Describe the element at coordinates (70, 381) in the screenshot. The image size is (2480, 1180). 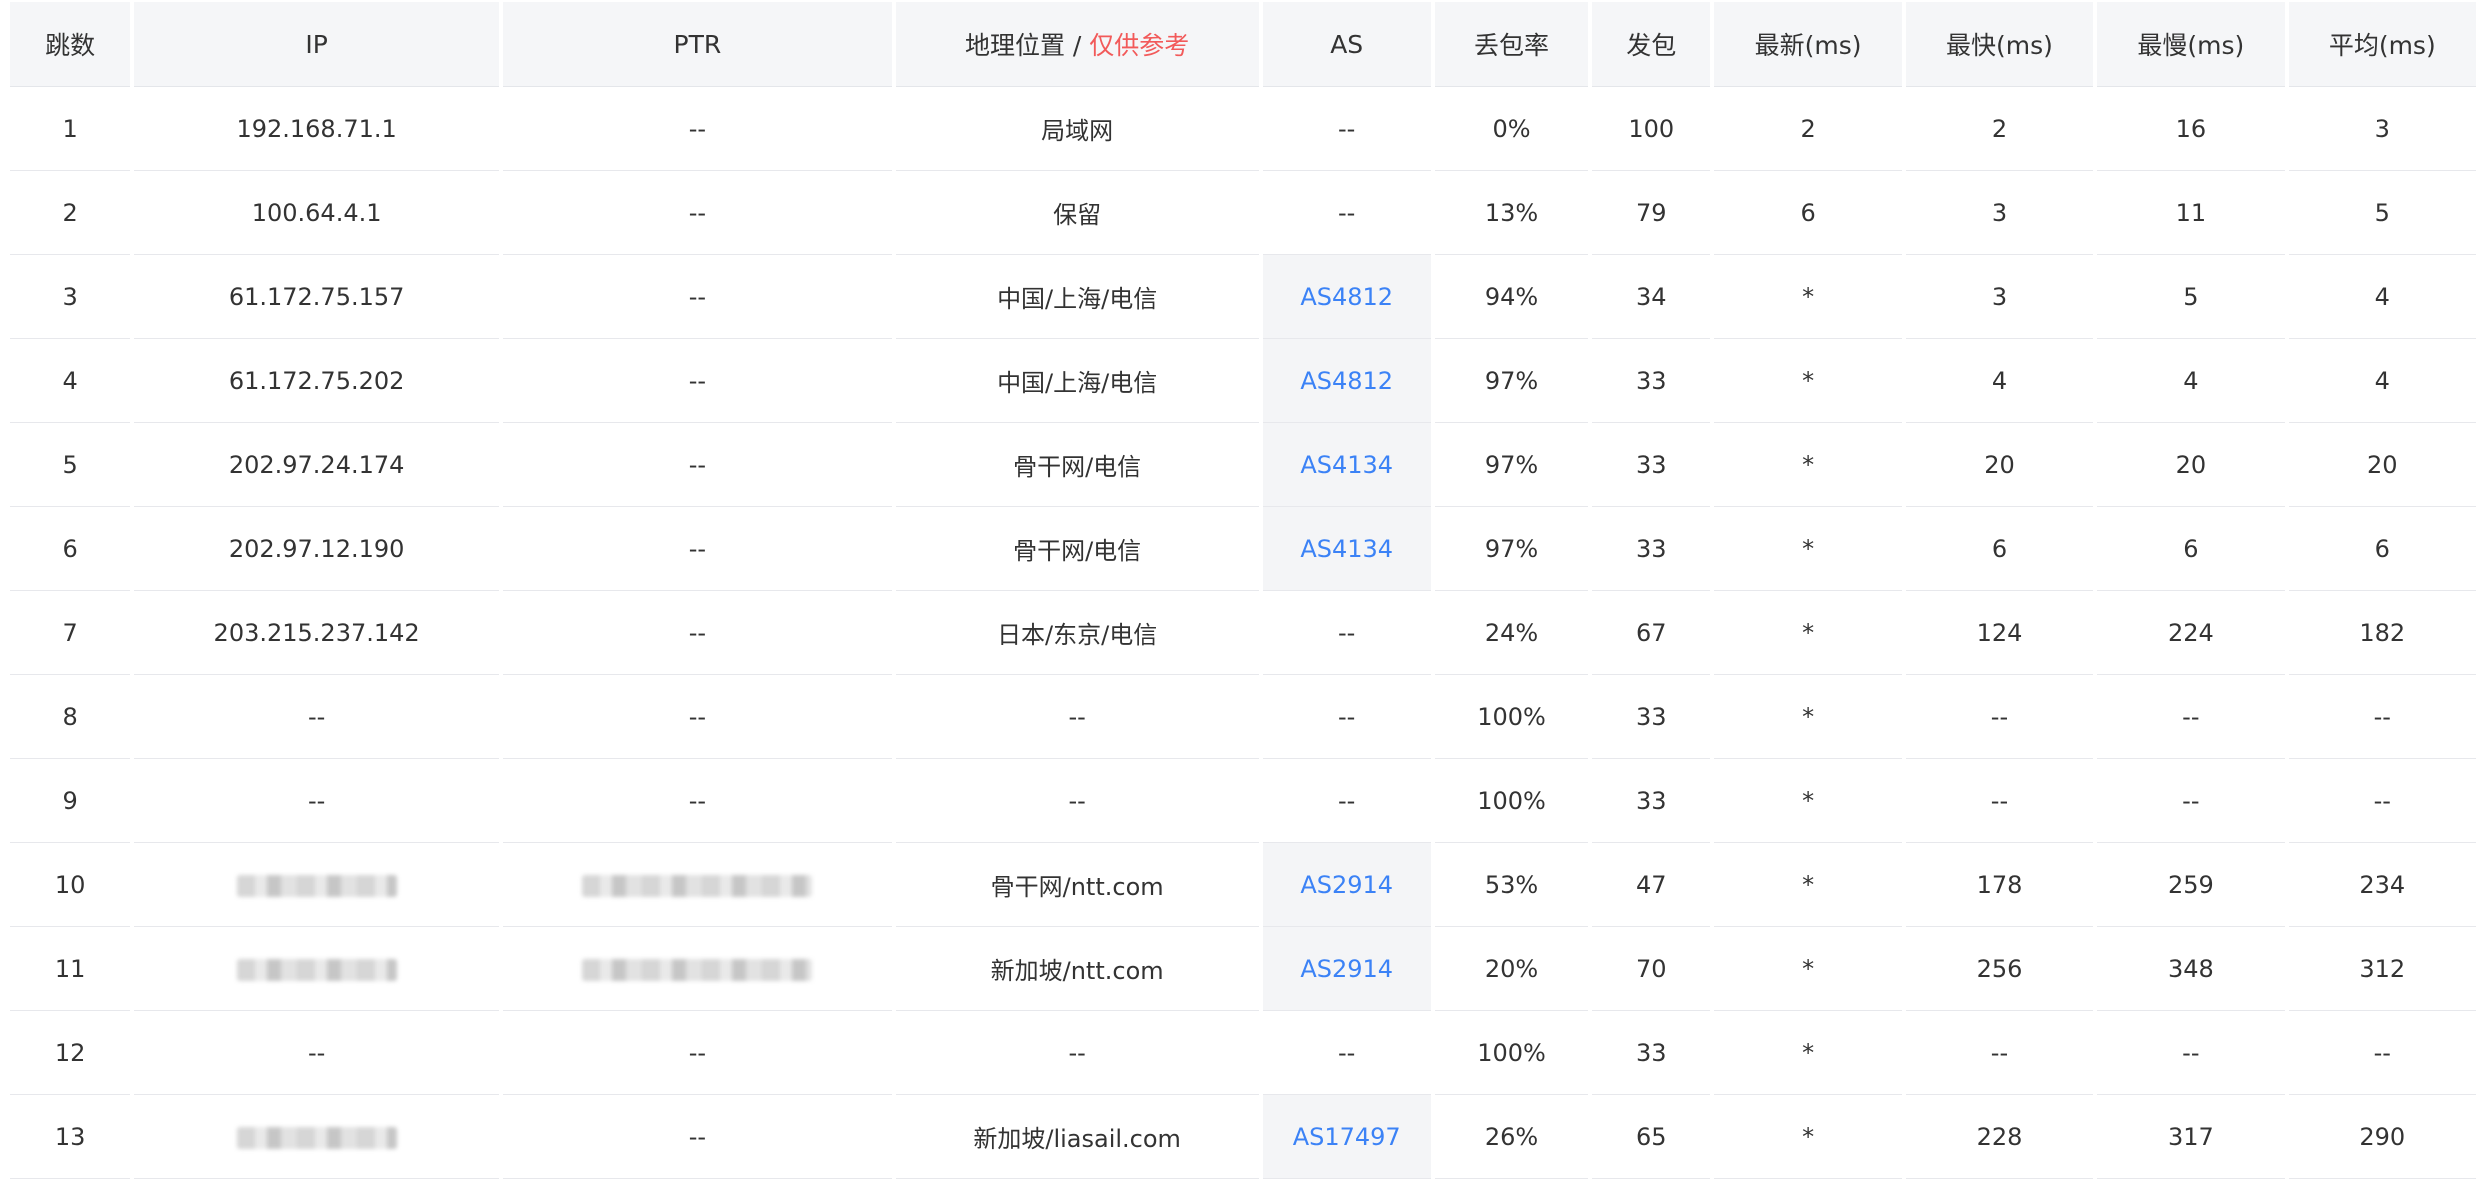
I see `cell-hop: 4` at that location.